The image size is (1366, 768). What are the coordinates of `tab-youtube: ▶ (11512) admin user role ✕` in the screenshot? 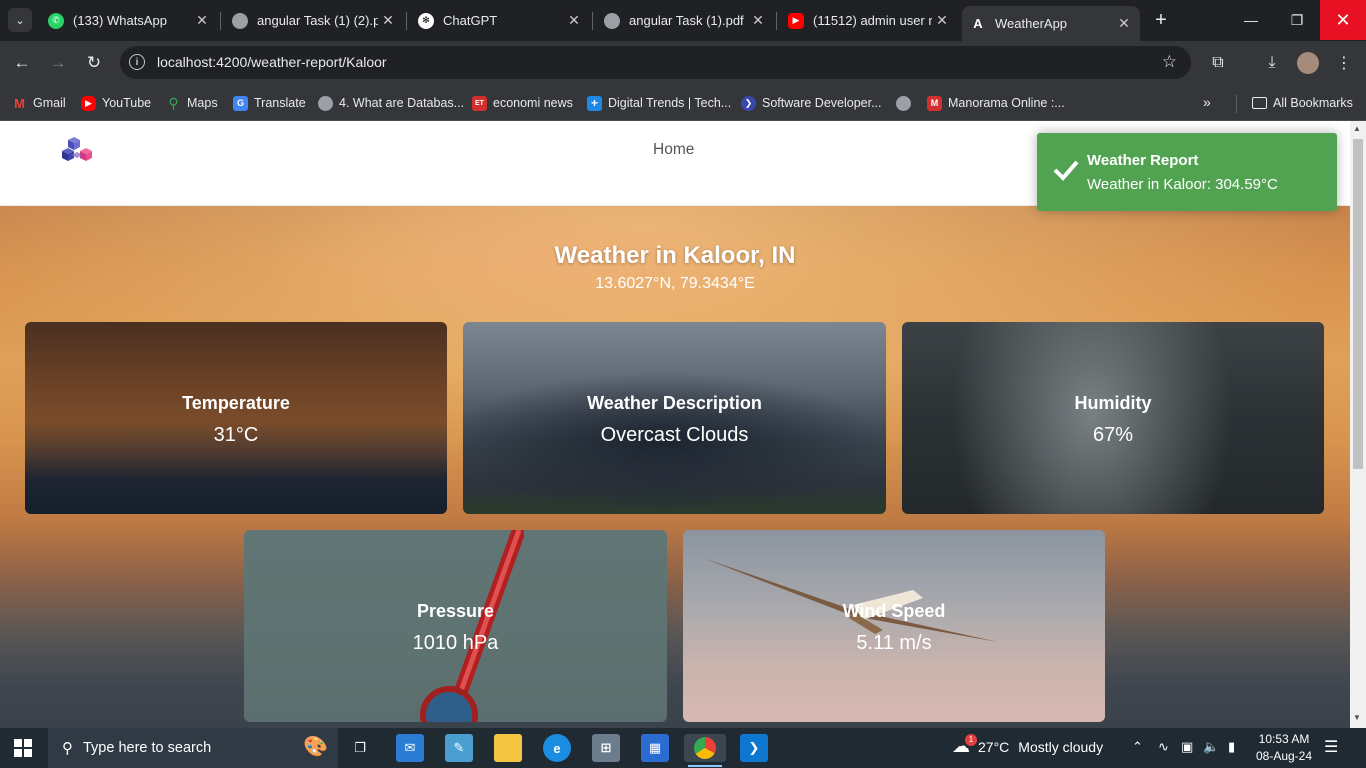 It's located at (869, 20).